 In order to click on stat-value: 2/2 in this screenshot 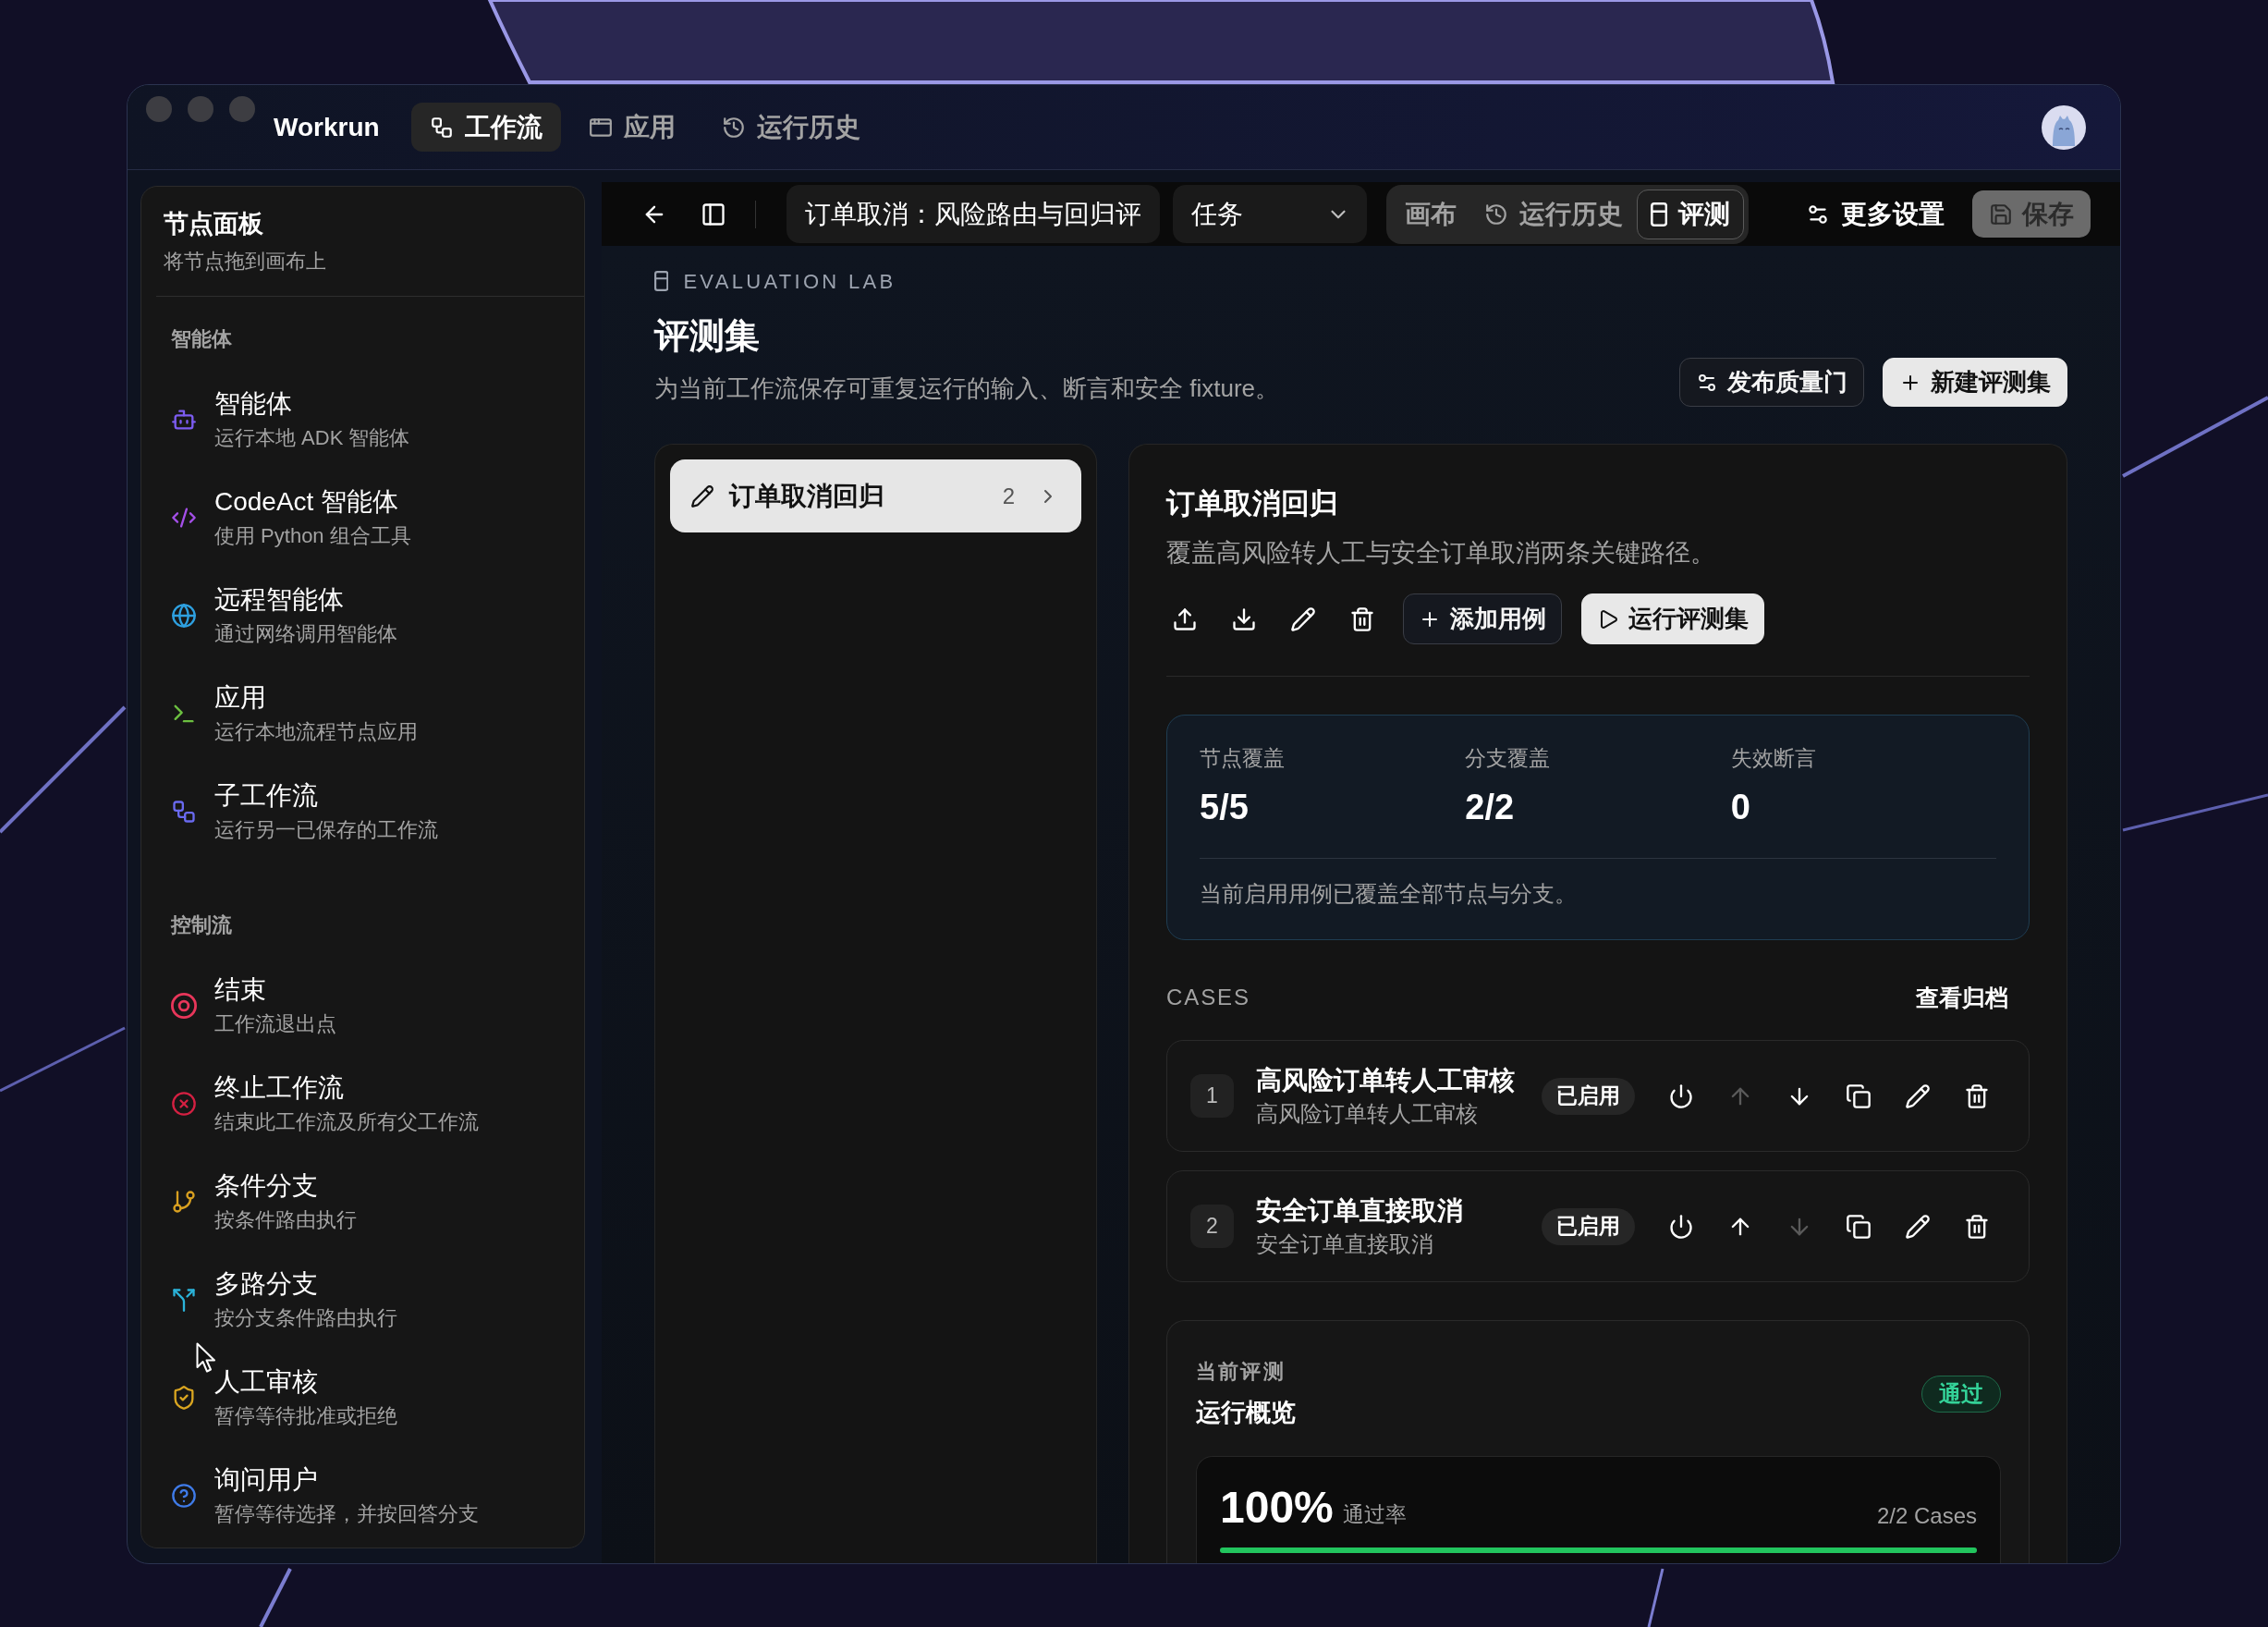, I will do `click(1491, 807)`.